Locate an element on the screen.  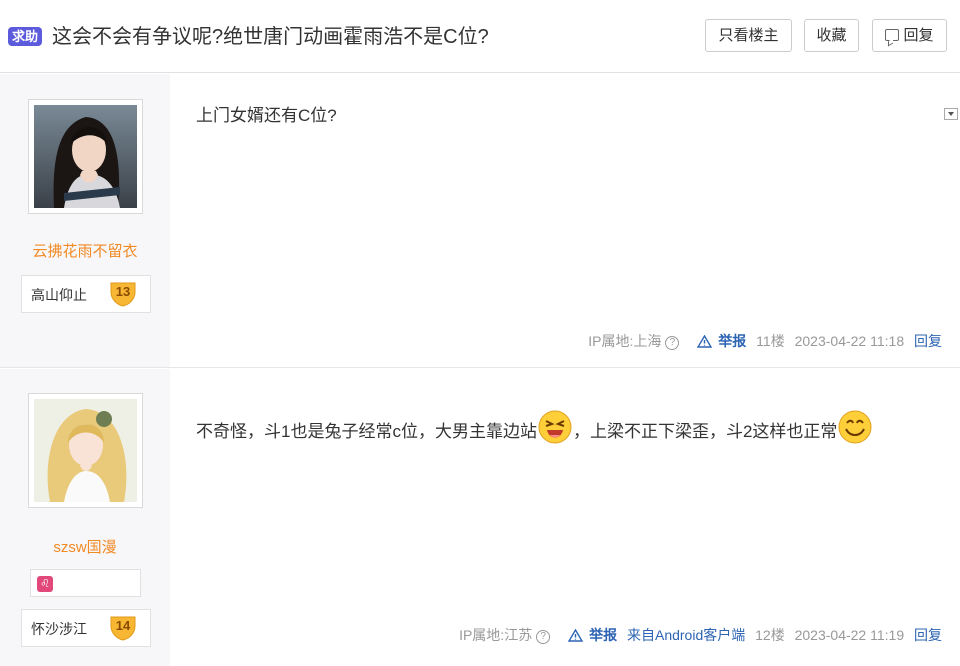
post-text-2: ，上梁不正下梁歪，斗2这样也正常 is located at coordinates (705, 431).